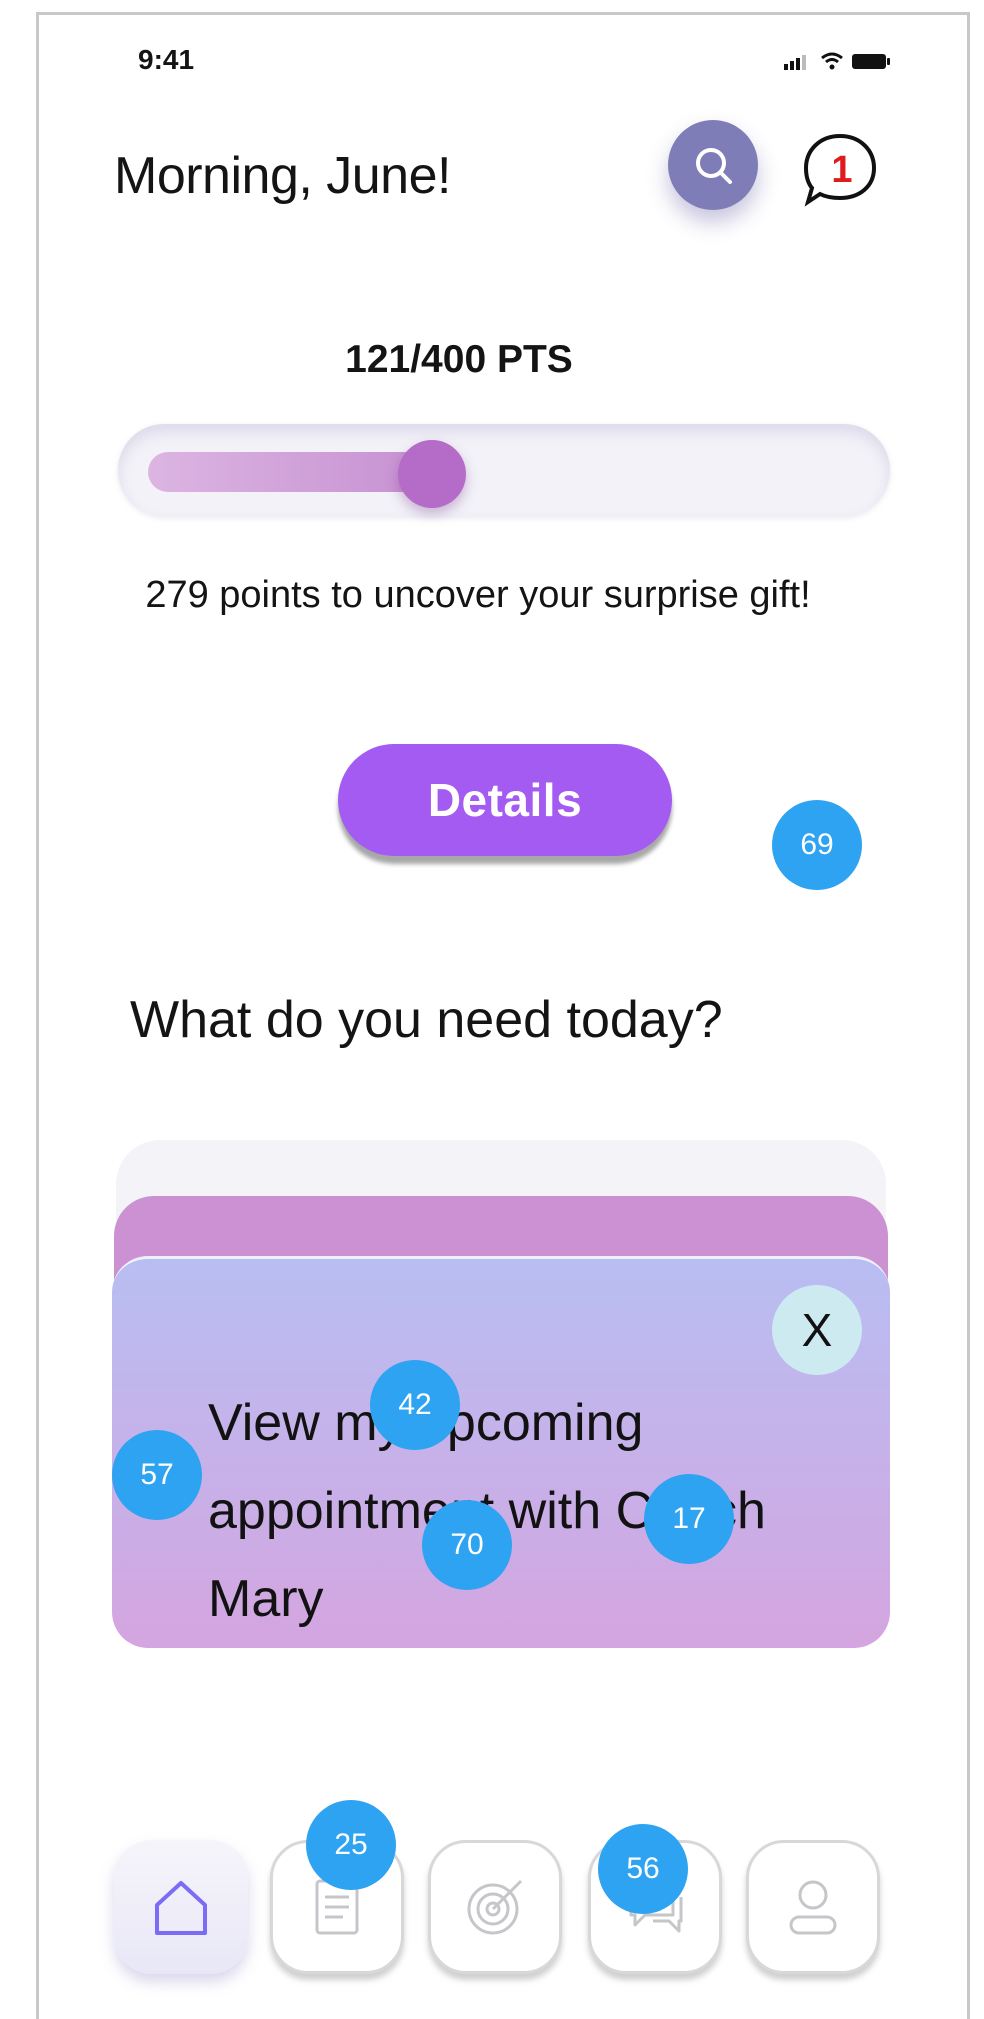  What do you see at coordinates (166, 59) in the screenshot?
I see `status-time: 9:41` at bounding box center [166, 59].